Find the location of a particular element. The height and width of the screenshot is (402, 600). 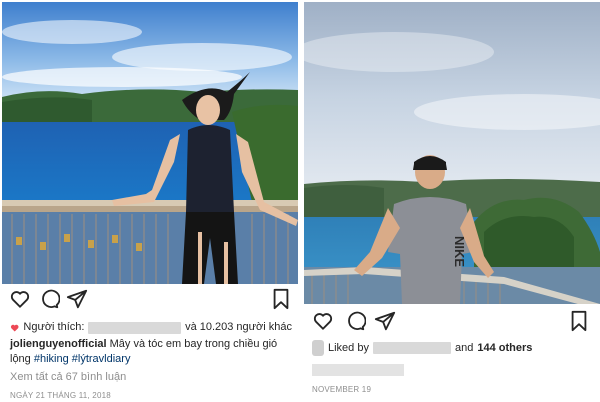

likes-prefix: Liked by is located at coordinates (348, 347).